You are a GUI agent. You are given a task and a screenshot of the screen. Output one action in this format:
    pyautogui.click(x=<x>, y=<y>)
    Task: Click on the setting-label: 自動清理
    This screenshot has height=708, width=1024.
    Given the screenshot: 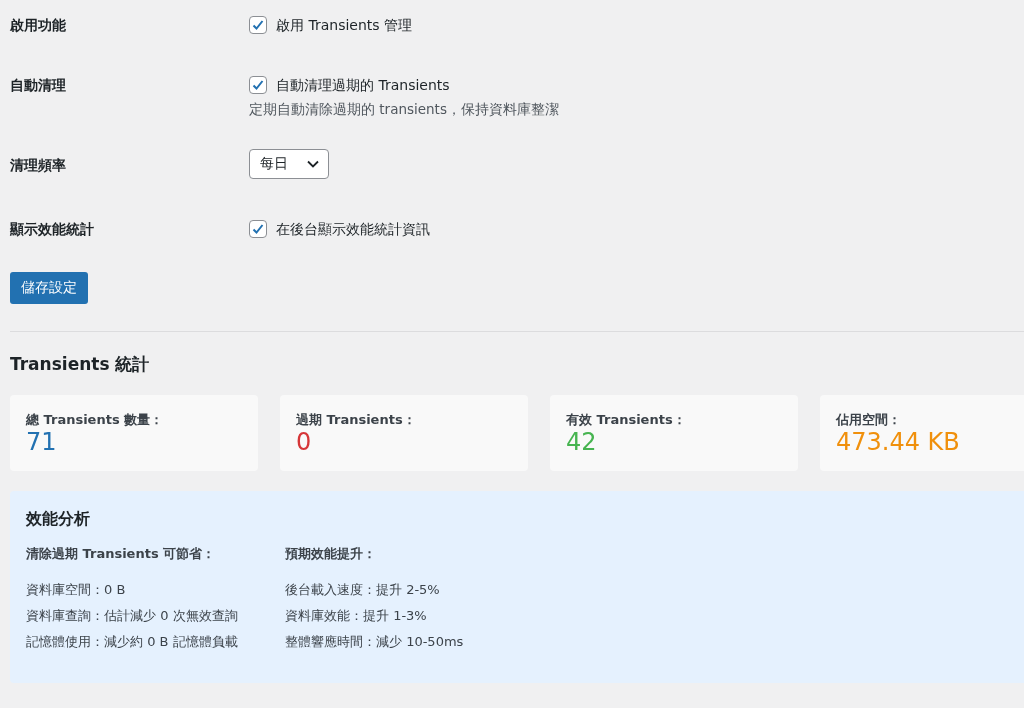 What is the action you would take?
    pyautogui.click(x=38, y=85)
    